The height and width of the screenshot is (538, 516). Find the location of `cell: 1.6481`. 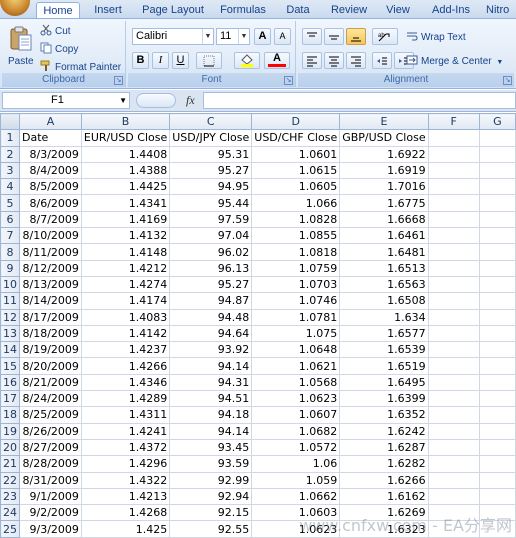

cell: 1.6481 is located at coordinates (384, 252).